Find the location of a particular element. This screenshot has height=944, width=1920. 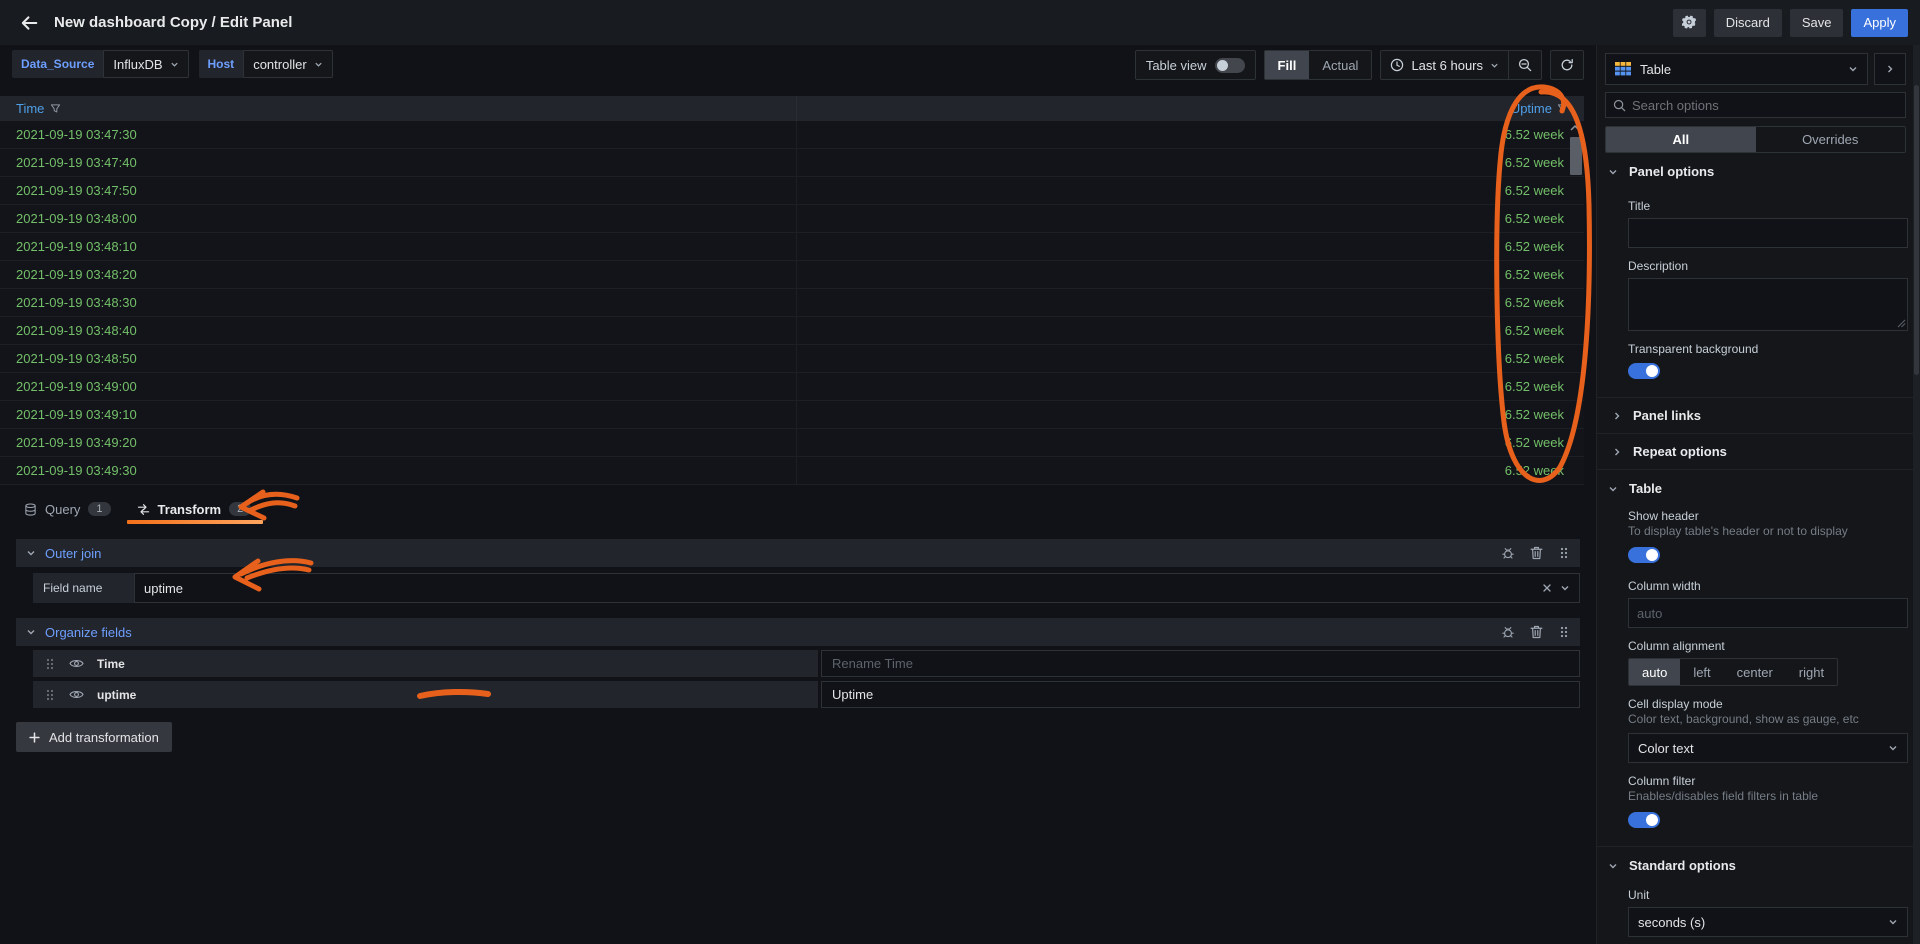

alignment-auto: auto is located at coordinates (1655, 672).